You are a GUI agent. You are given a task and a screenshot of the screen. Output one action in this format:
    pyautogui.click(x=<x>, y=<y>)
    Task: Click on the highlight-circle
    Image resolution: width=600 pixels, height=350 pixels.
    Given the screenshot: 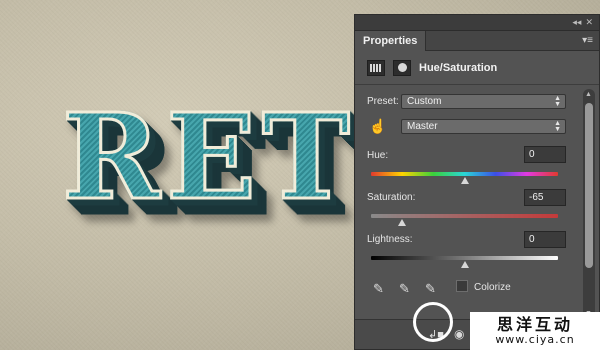 What is the action you would take?
    pyautogui.click(x=433, y=322)
    